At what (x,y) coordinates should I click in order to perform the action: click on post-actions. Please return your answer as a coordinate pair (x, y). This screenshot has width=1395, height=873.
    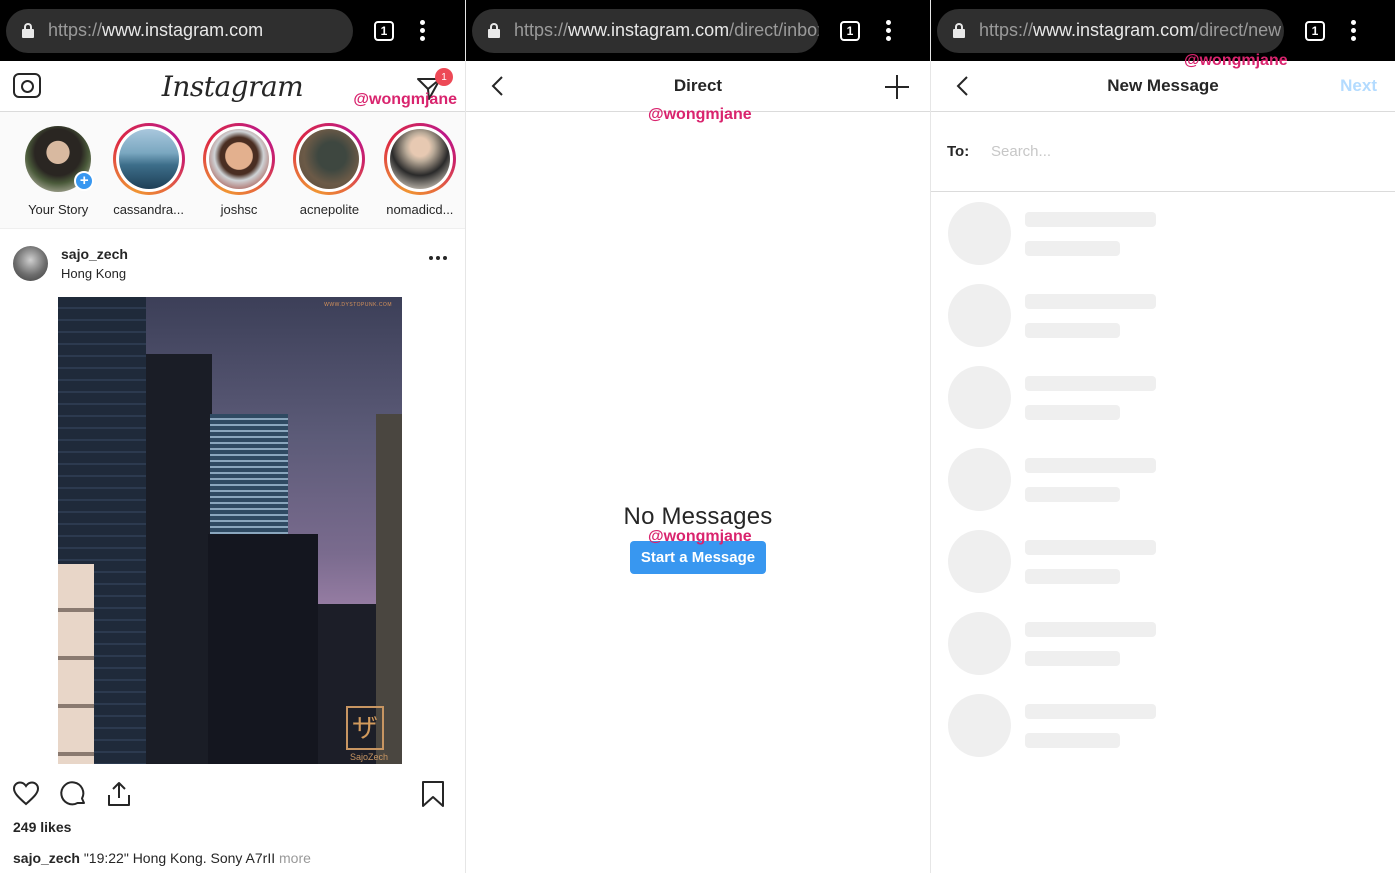
    Looking at the image, I should click on (232, 793).